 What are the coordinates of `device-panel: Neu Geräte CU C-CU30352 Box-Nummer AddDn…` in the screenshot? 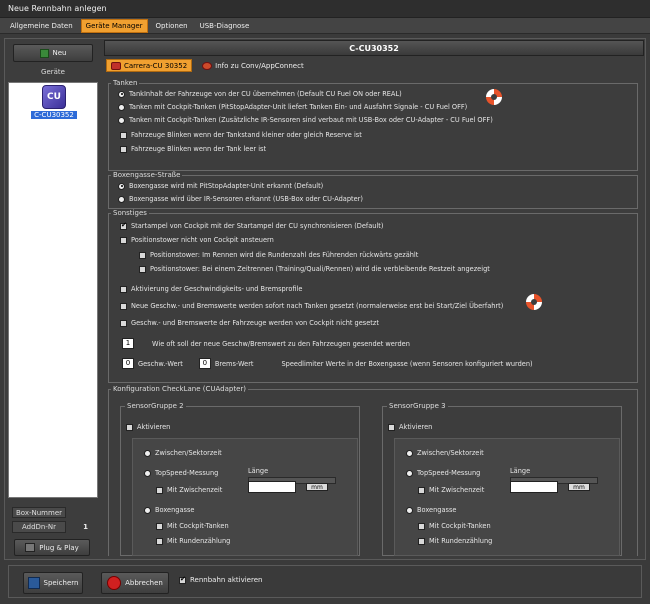 It's located at (53, 299).